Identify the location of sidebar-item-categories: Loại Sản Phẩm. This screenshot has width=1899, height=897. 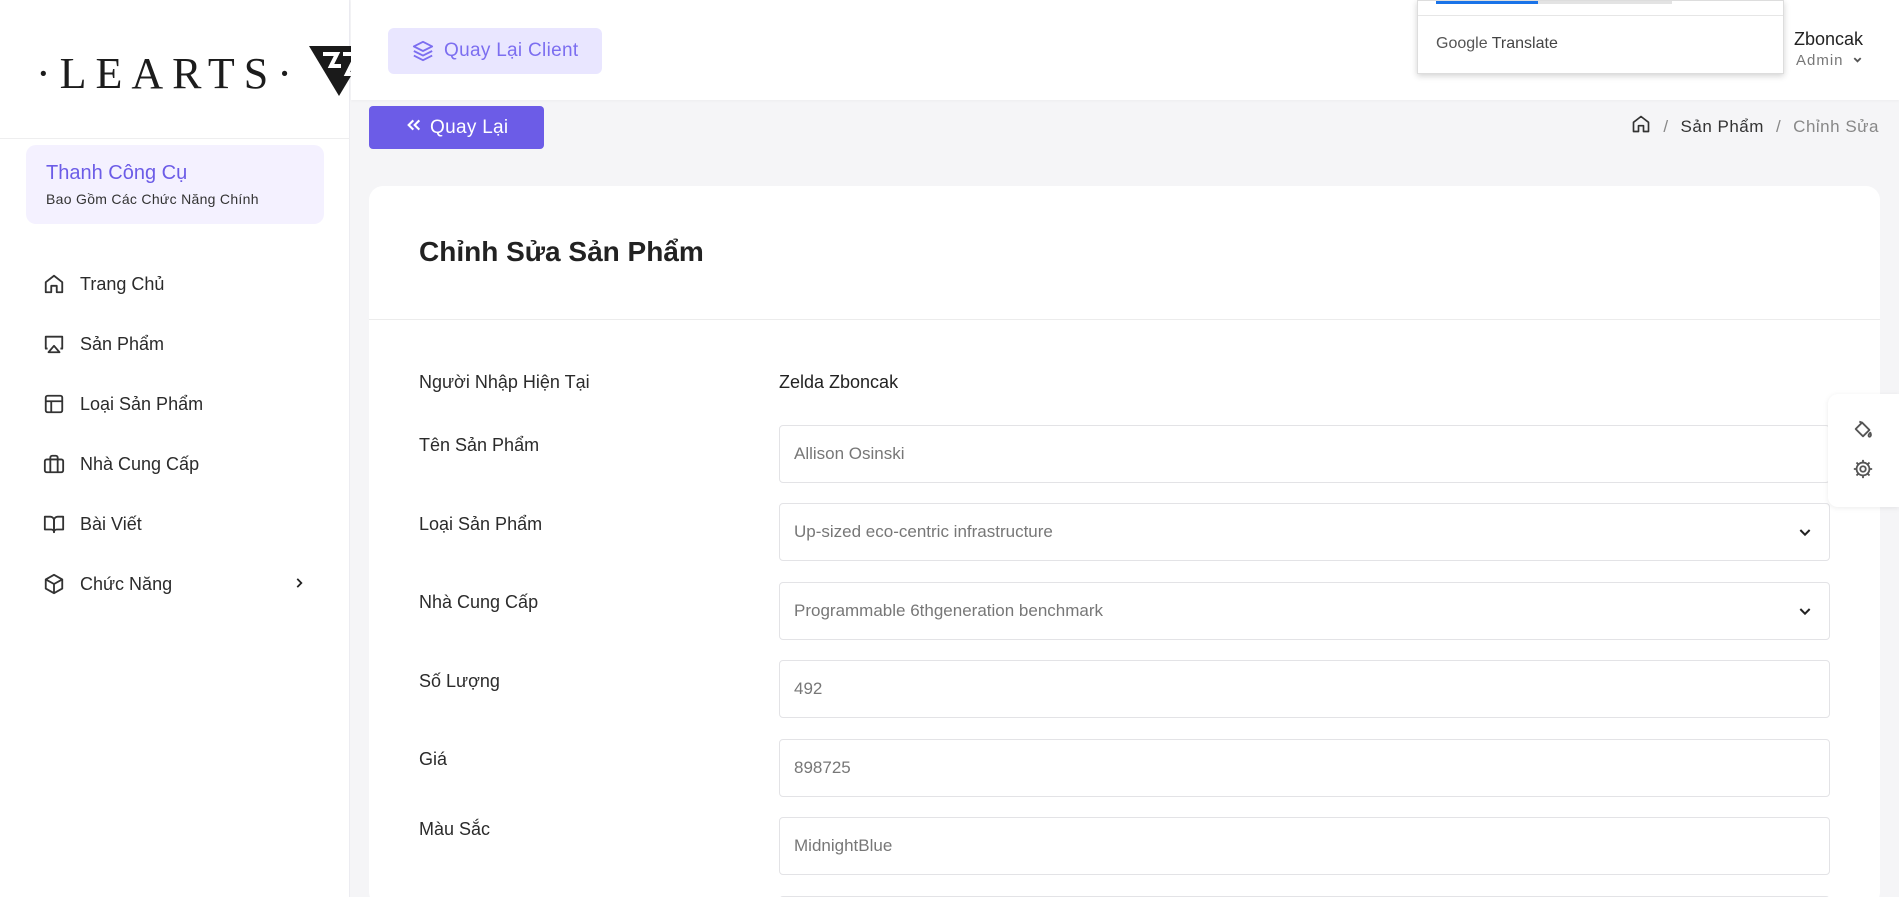
(177, 404).